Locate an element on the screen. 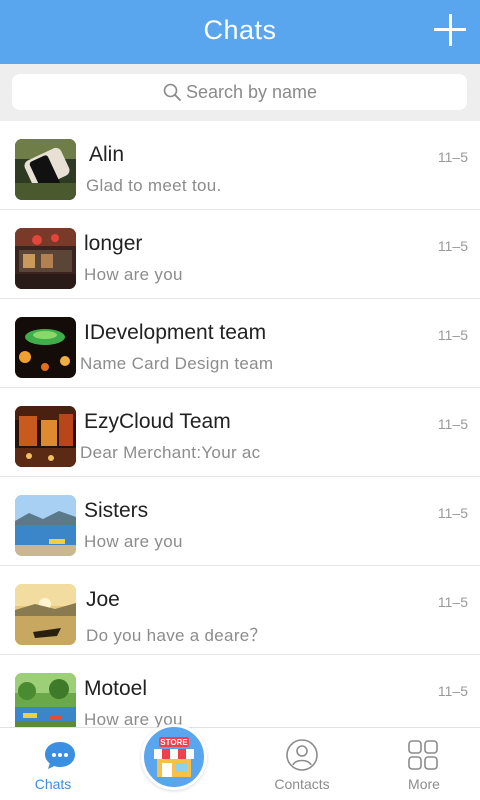  chat-name: Sisters is located at coordinates (116, 510).